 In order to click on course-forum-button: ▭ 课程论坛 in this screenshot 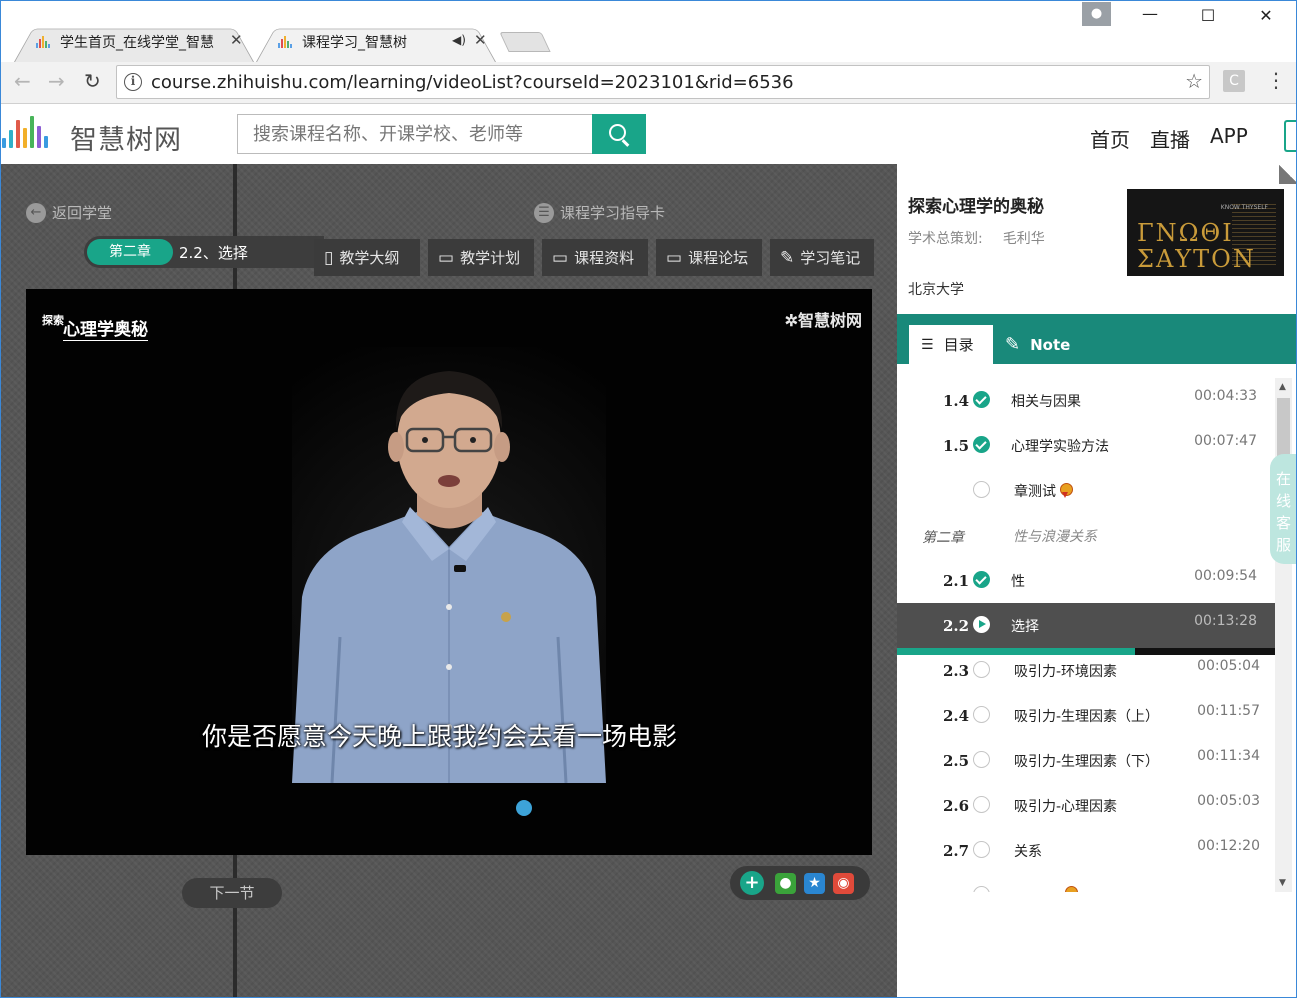, I will do `click(709, 257)`.